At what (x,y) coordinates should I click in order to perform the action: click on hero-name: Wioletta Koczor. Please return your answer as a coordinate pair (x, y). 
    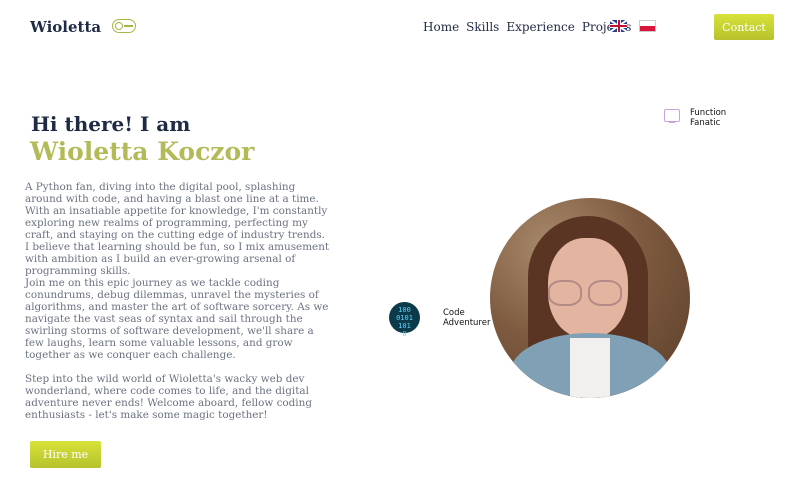
    Looking at the image, I should click on (142, 151).